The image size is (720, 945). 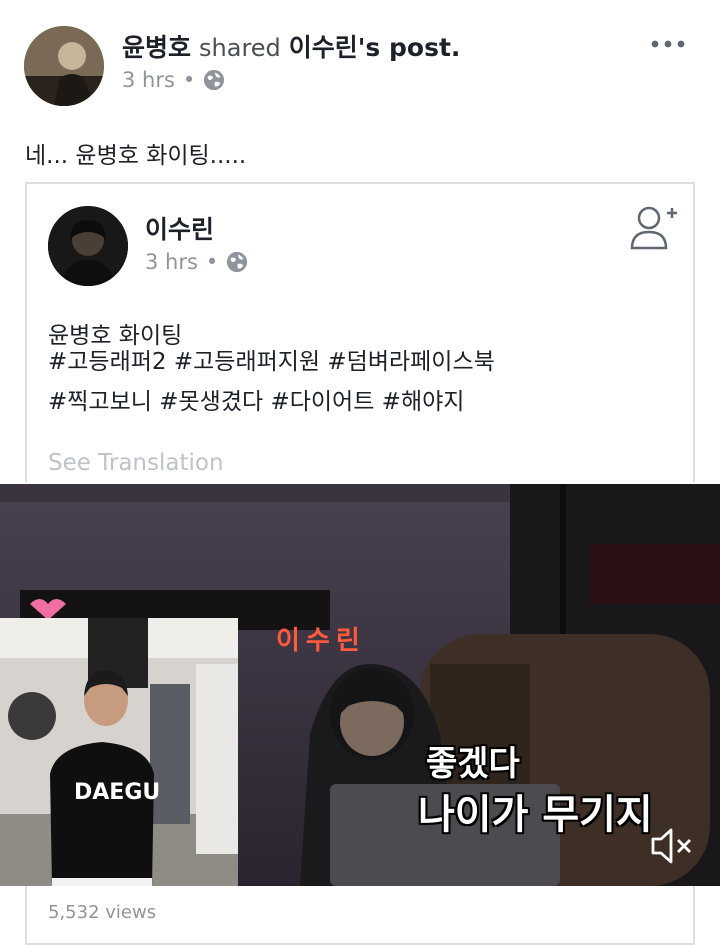 I want to click on sharer-avatar-photo, so click(x=64, y=66).